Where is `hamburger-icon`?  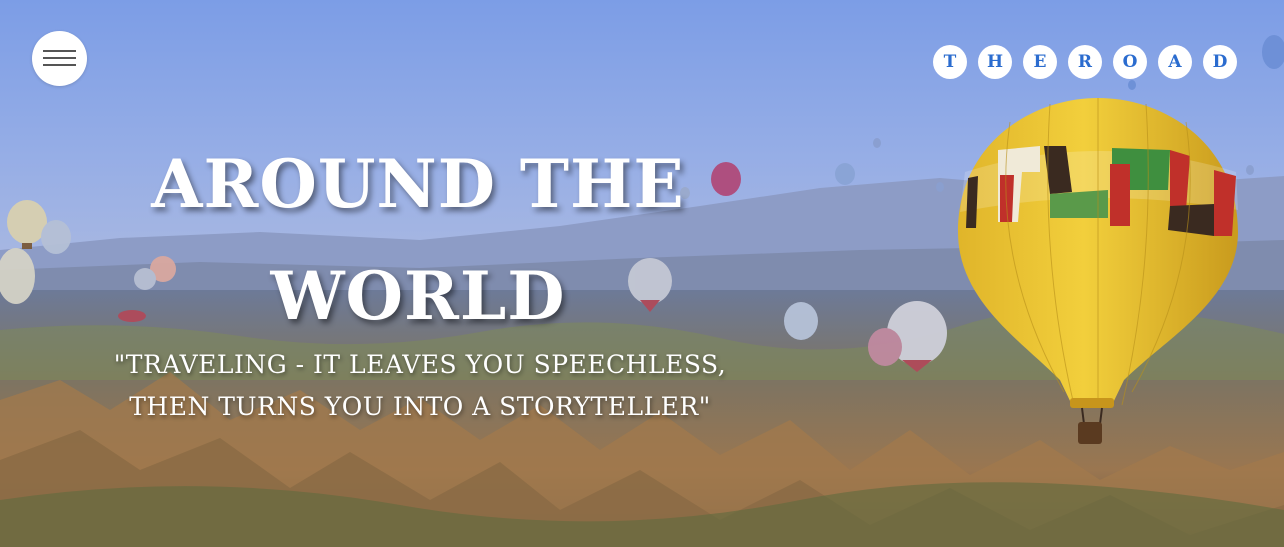
hamburger-icon is located at coordinates (59, 51).